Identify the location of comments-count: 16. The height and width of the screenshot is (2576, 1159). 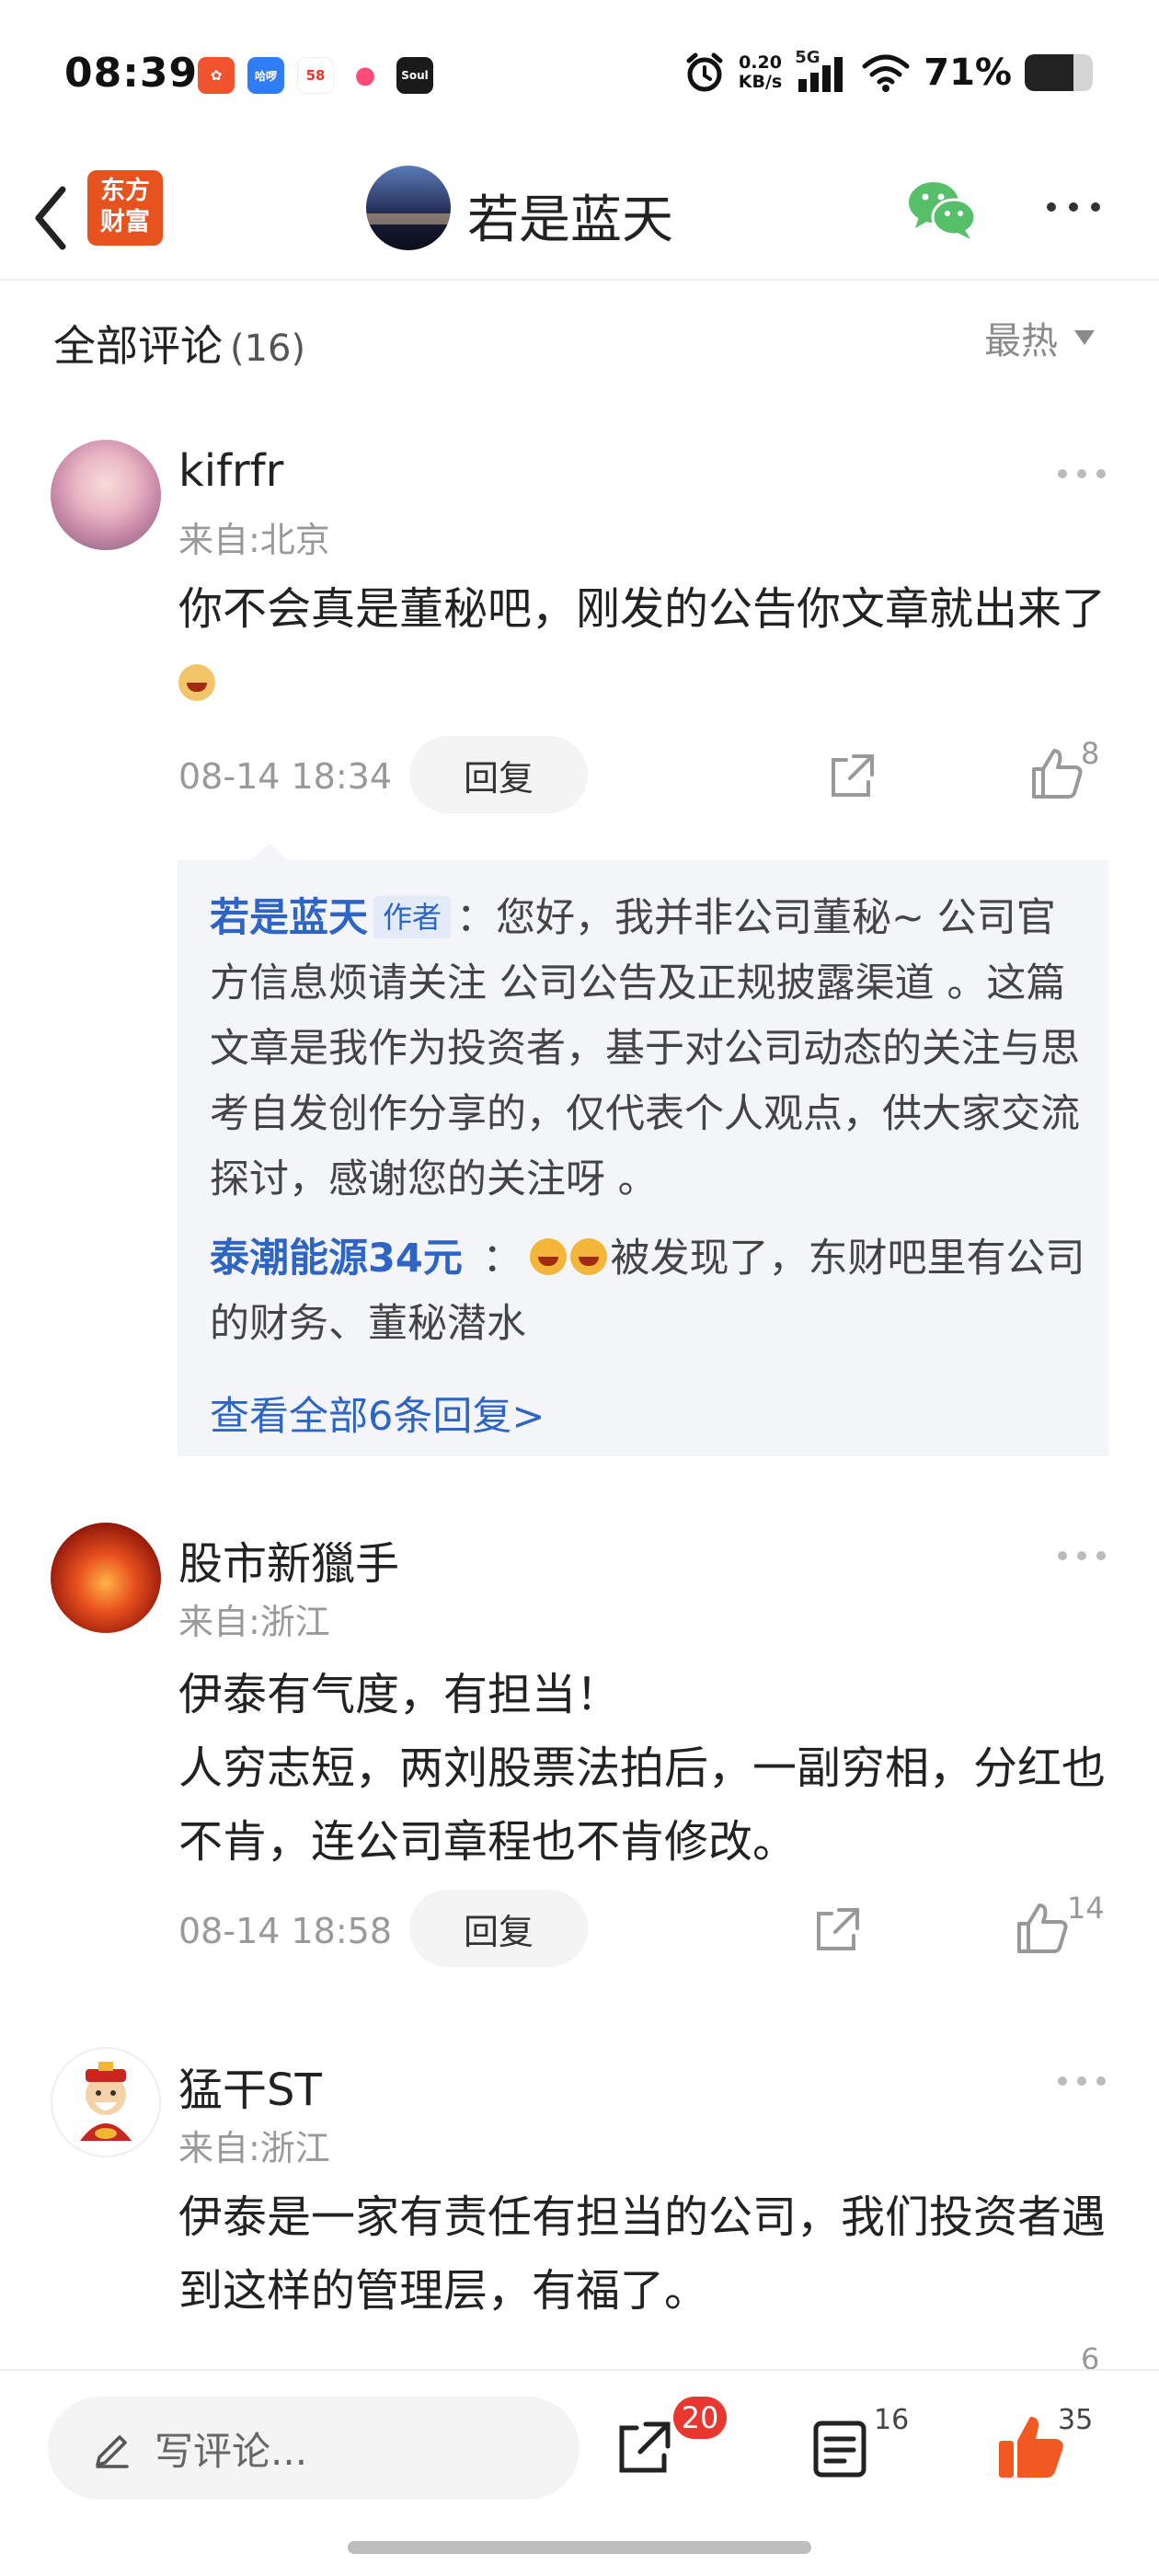
(892, 2420).